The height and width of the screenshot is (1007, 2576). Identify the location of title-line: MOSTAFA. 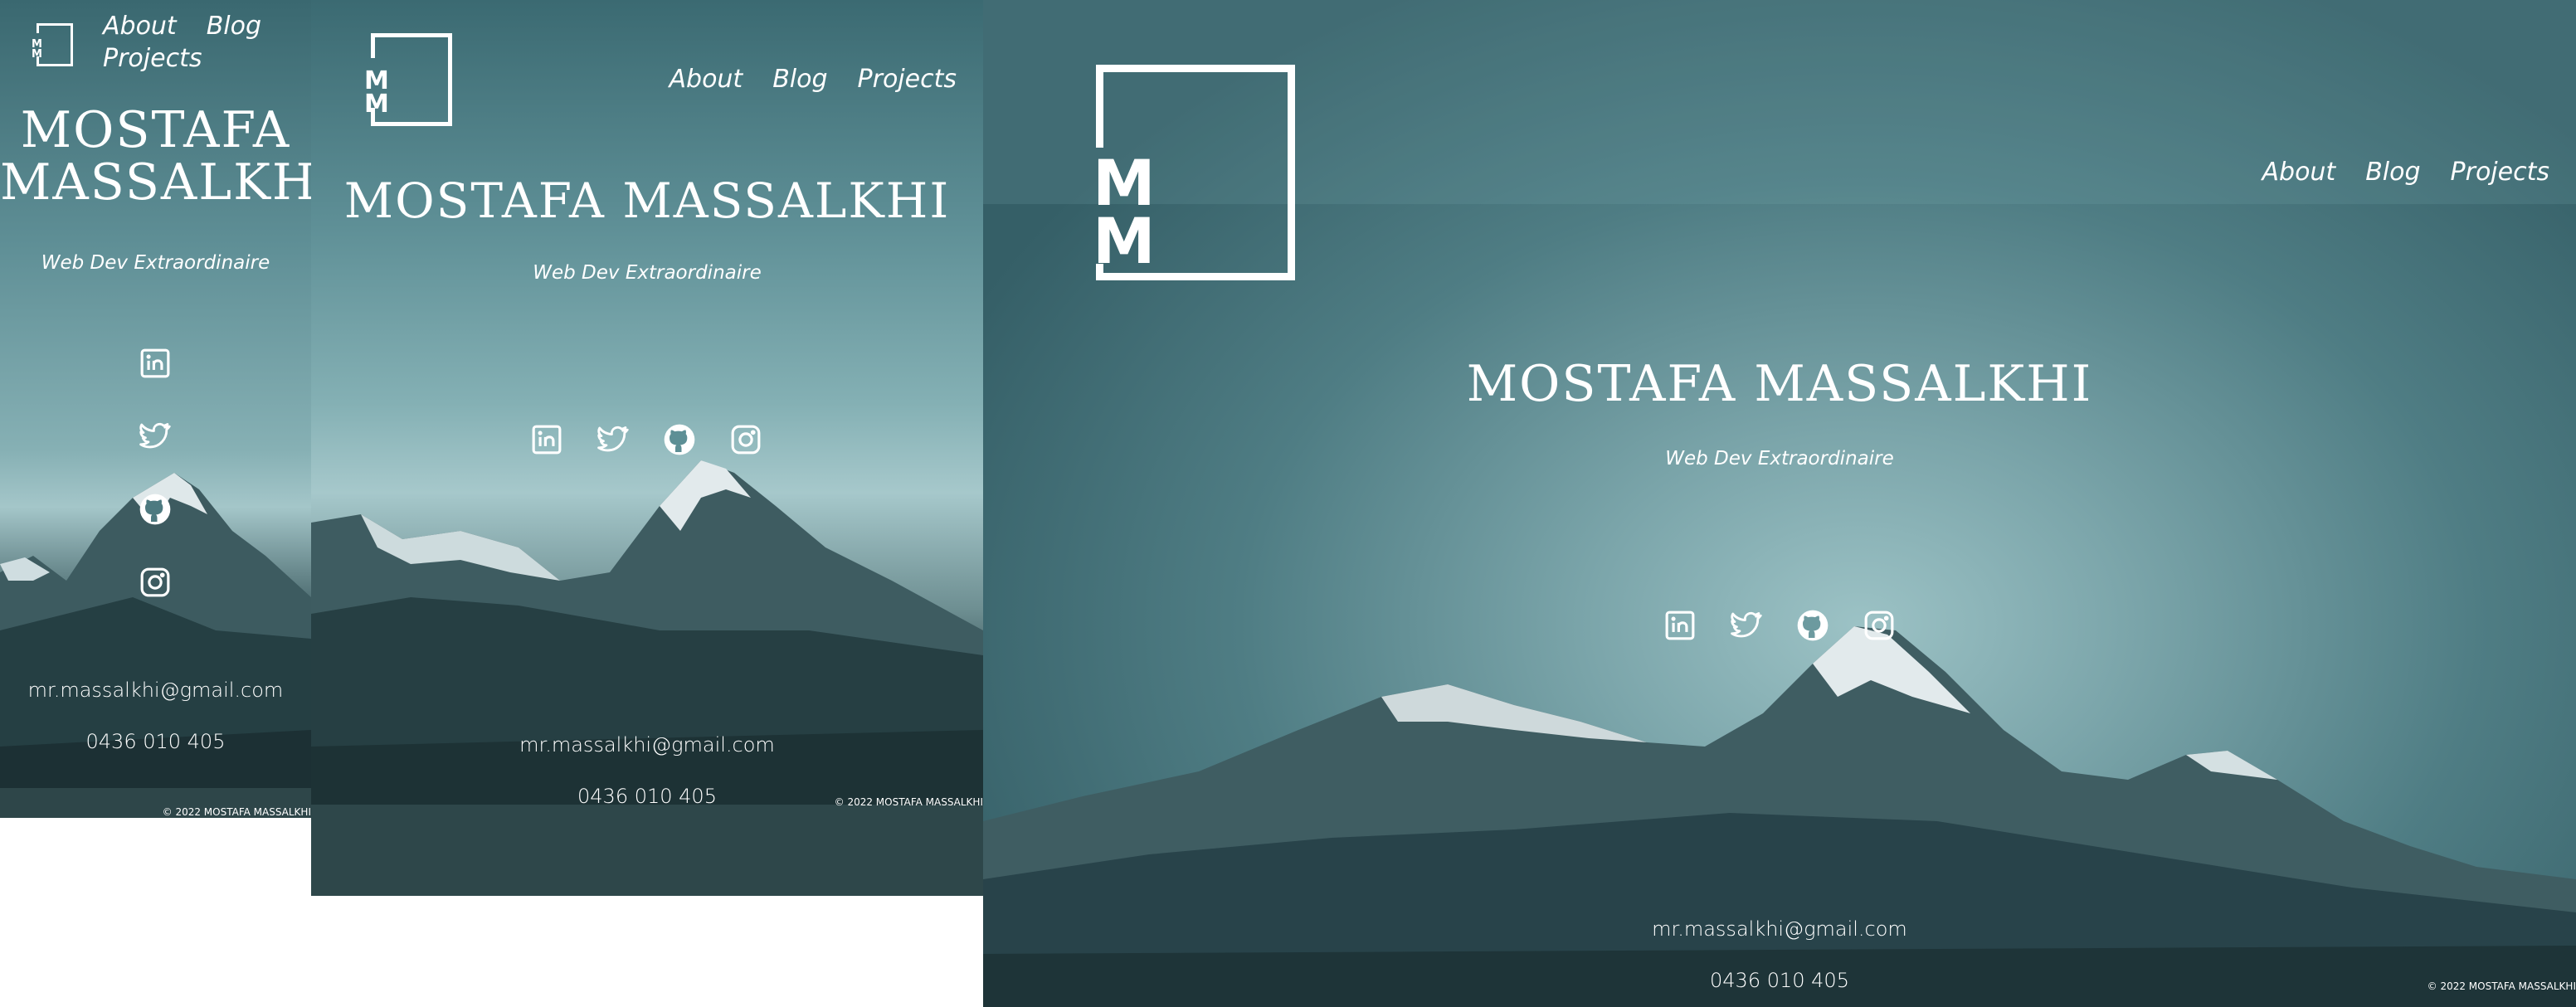
(155, 130).